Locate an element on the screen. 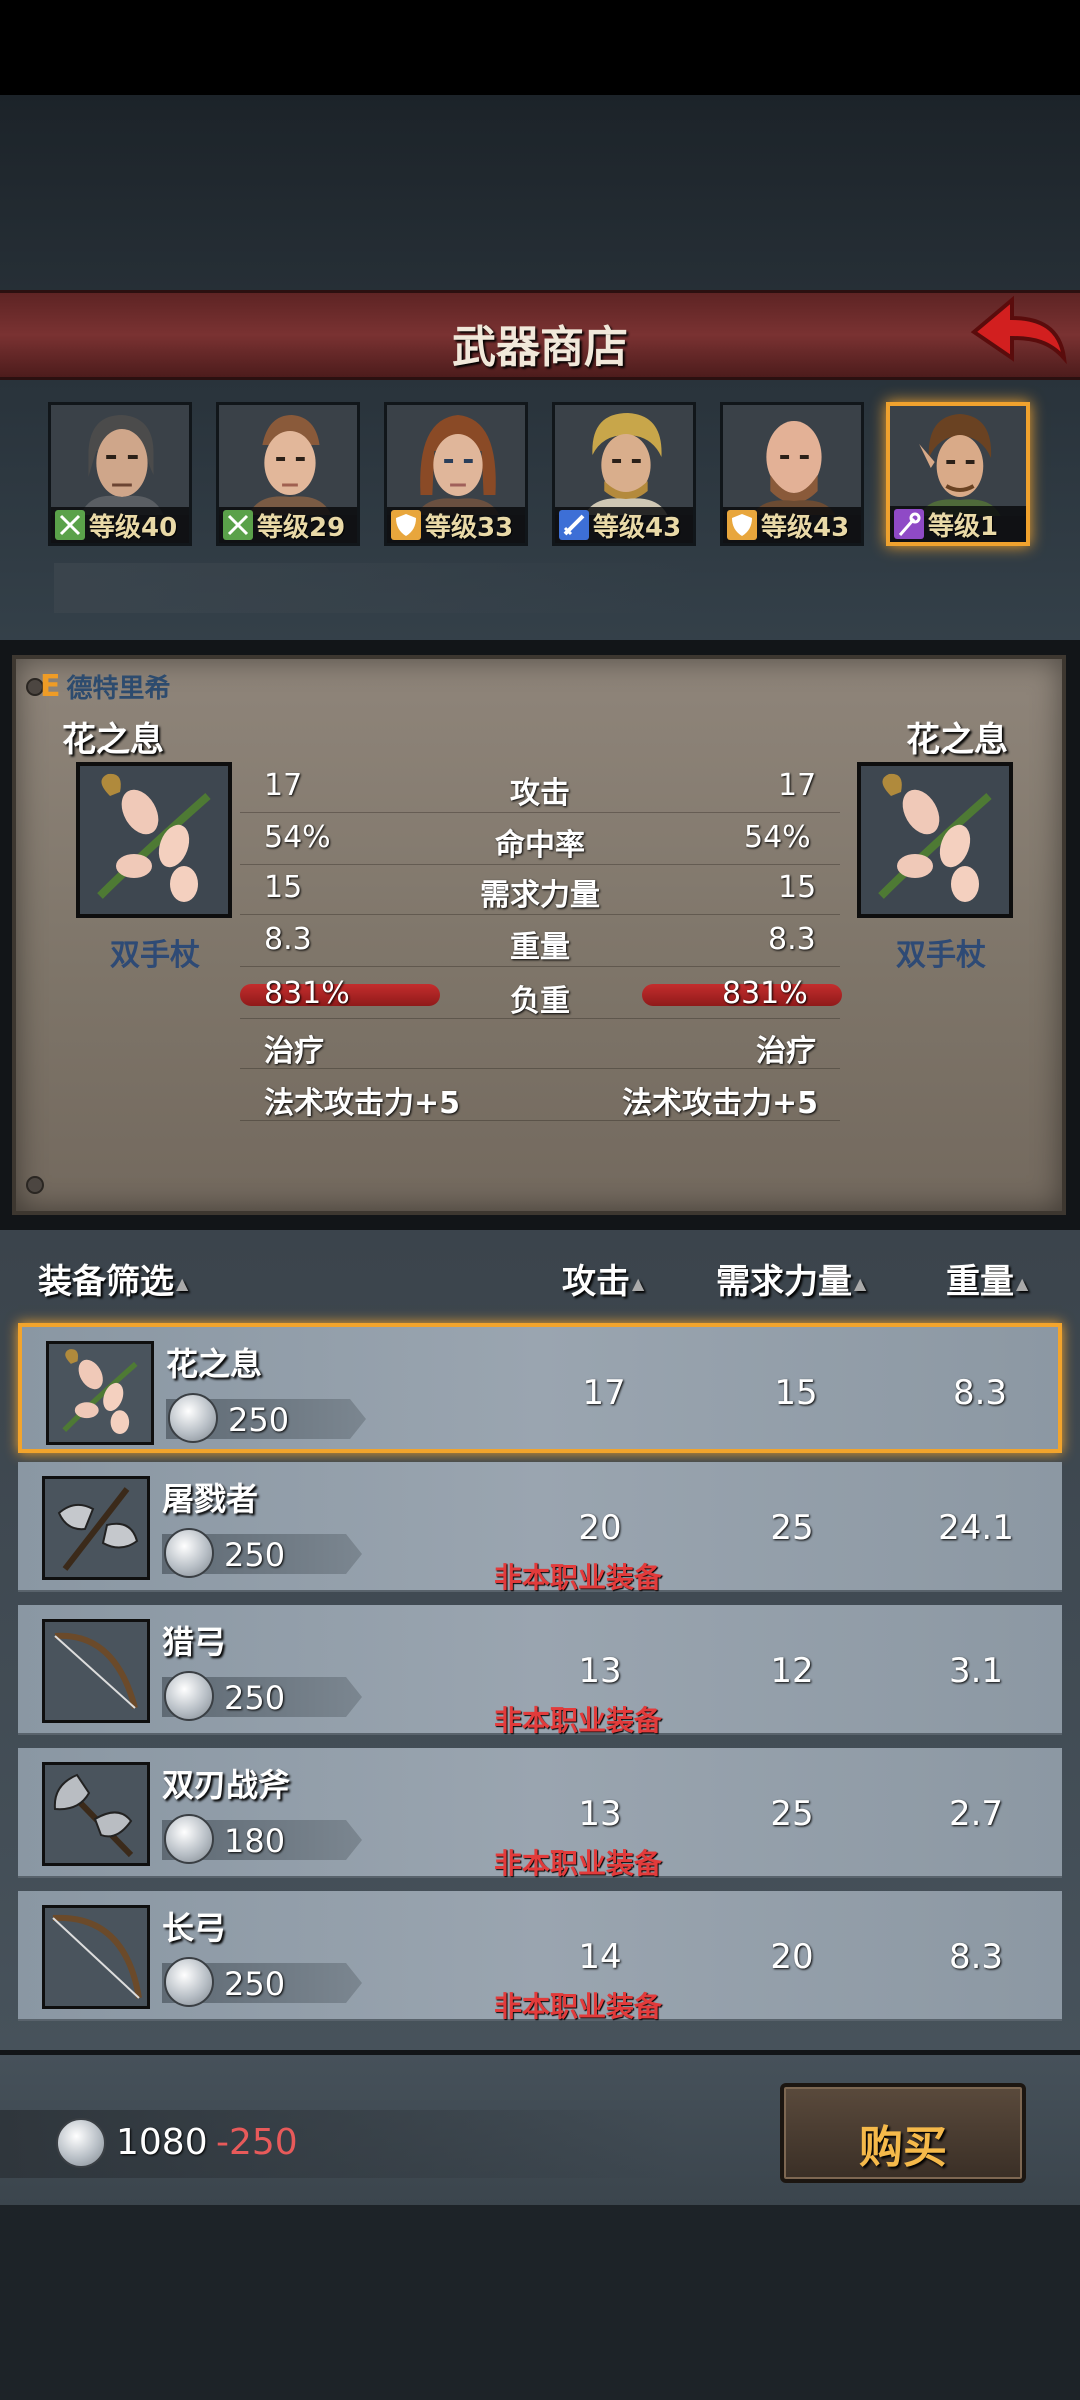 The height and width of the screenshot is (2400, 1080). right-effect-heal: 治疗 is located at coordinates (786, 1051).